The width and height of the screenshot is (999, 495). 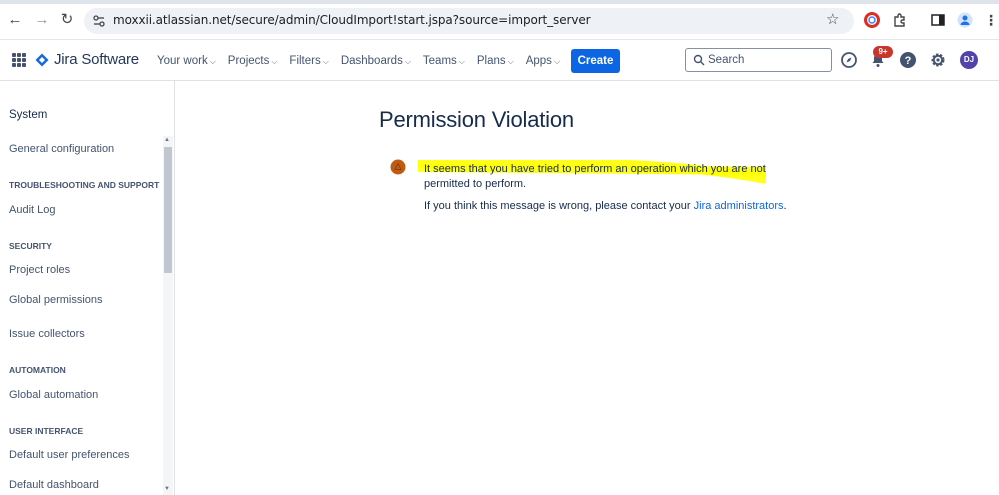 I want to click on page-title: Permission Violation, so click(x=476, y=119).